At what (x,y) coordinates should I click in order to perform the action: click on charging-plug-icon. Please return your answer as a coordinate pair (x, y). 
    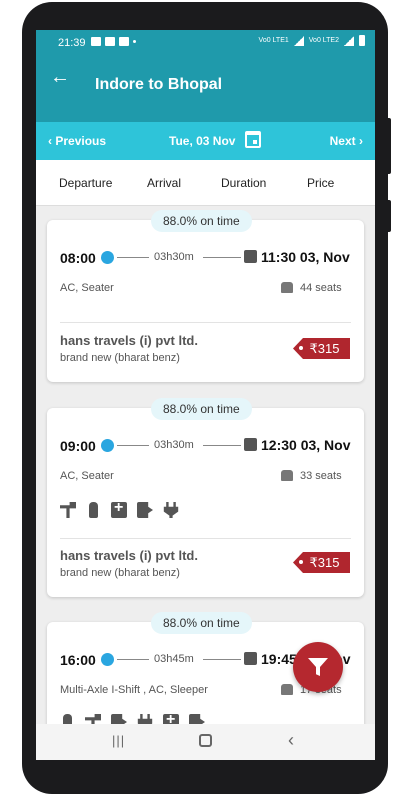
    Looking at the image, I should click on (171, 510).